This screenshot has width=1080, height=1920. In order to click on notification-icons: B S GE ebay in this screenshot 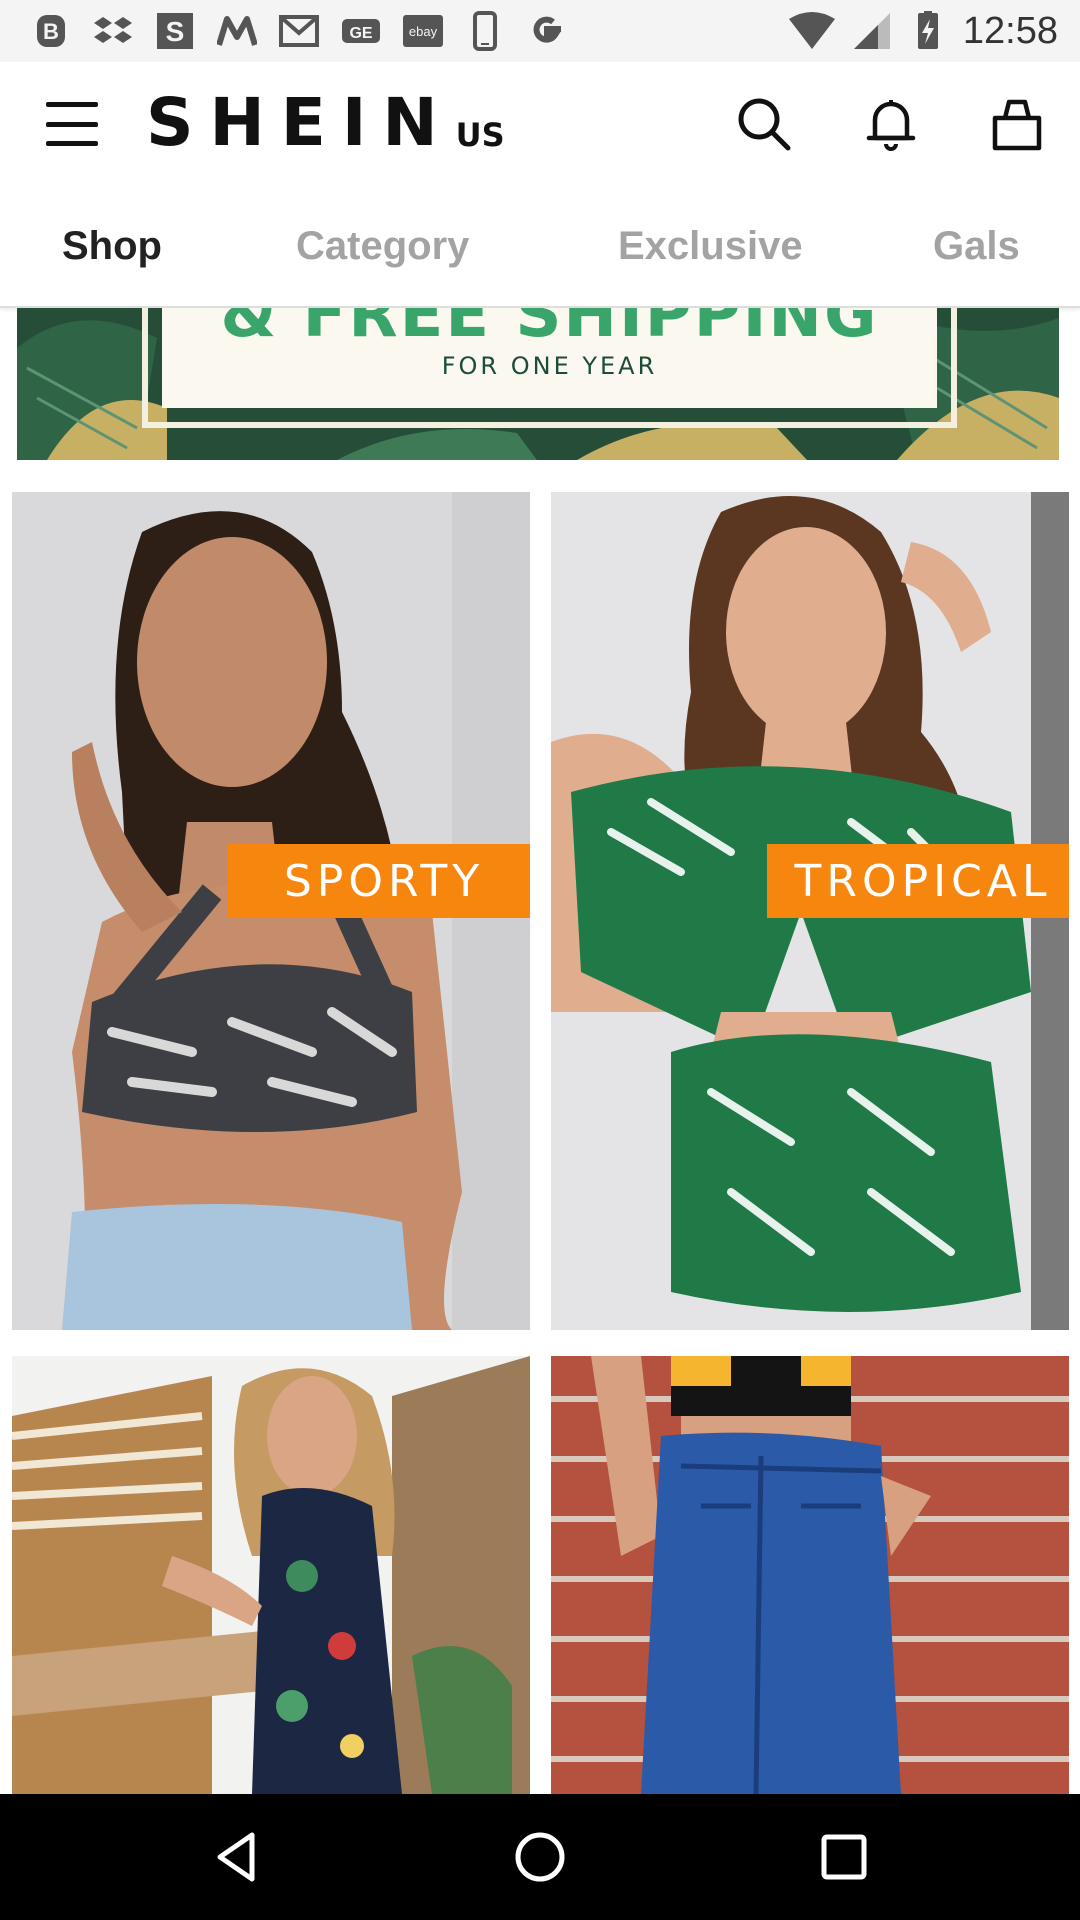, I will do `click(299, 31)`.